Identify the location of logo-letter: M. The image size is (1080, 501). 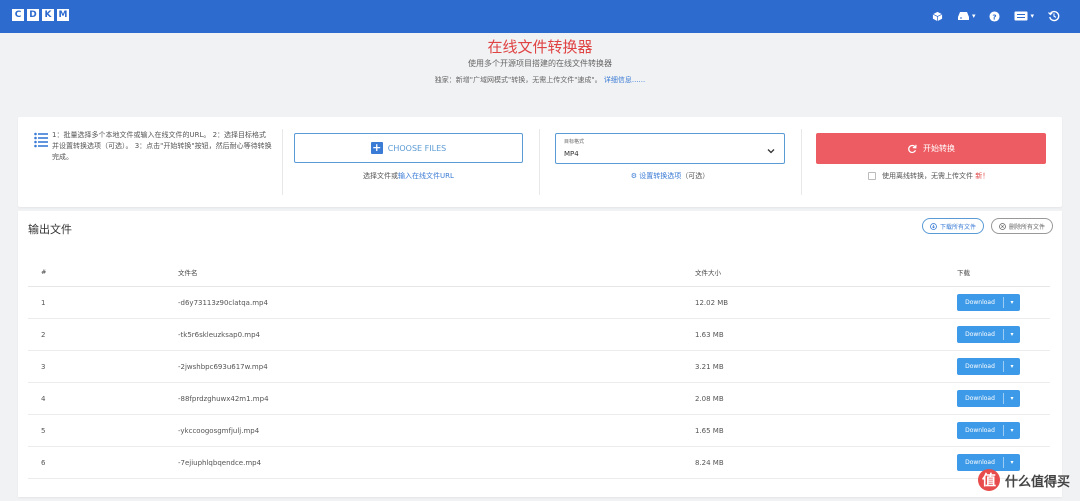
(63, 15).